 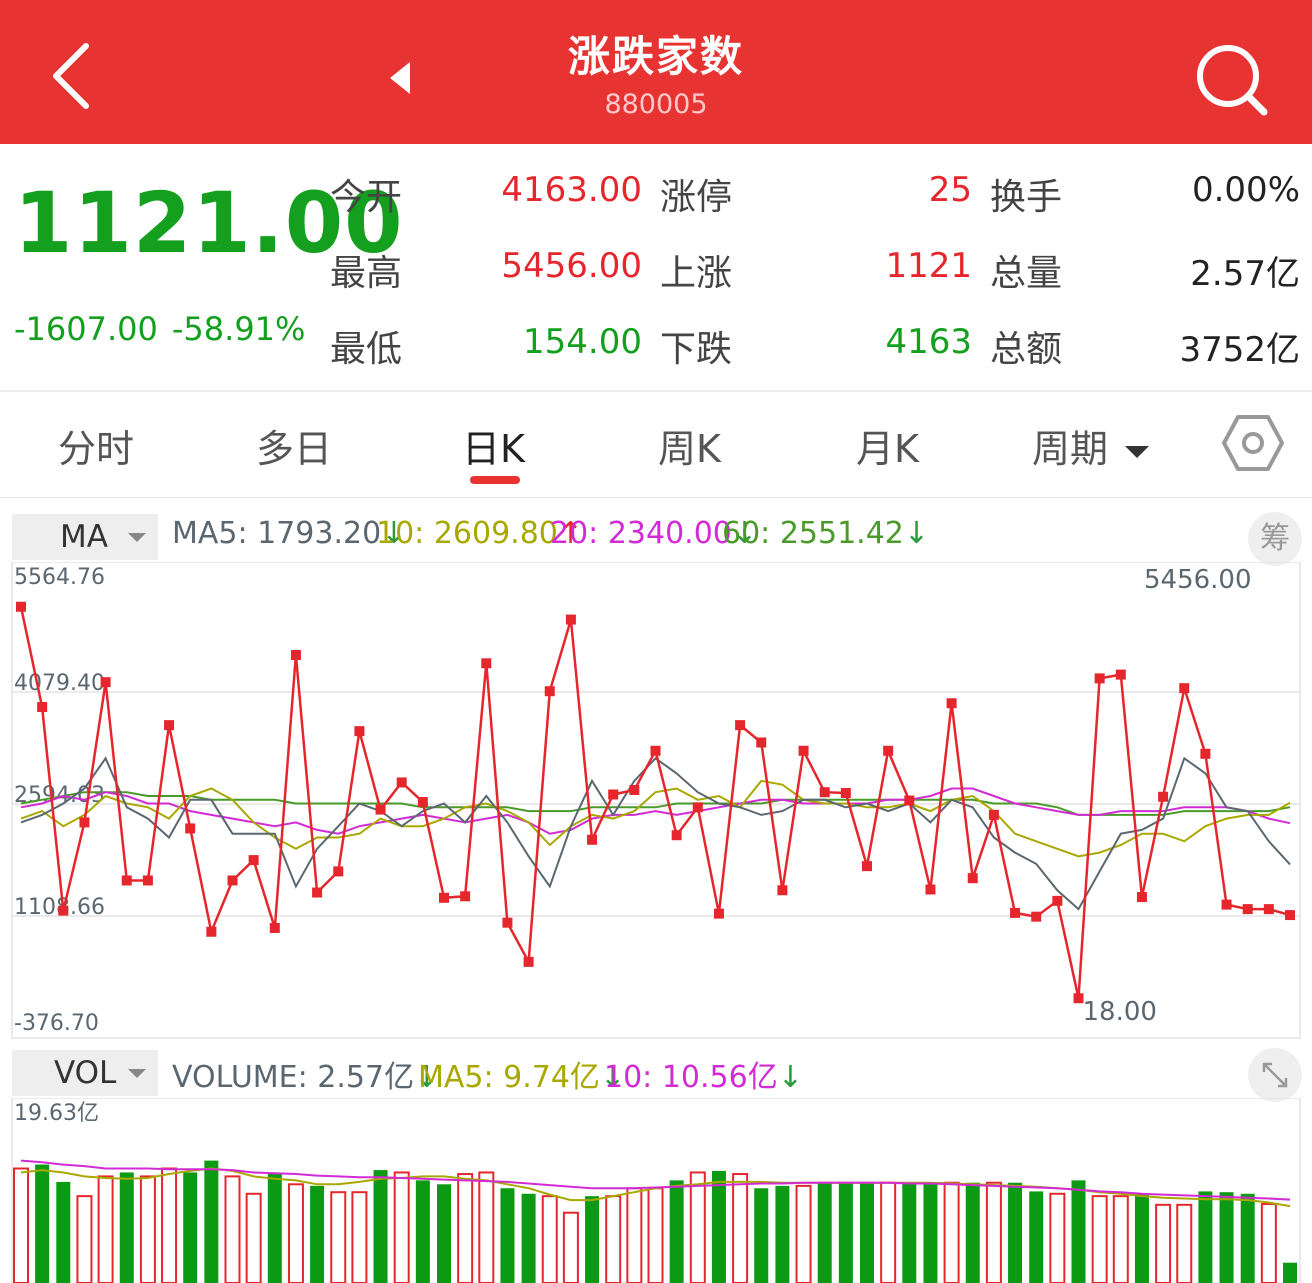 I want to click on prev-stock-button, so click(x=400, y=78).